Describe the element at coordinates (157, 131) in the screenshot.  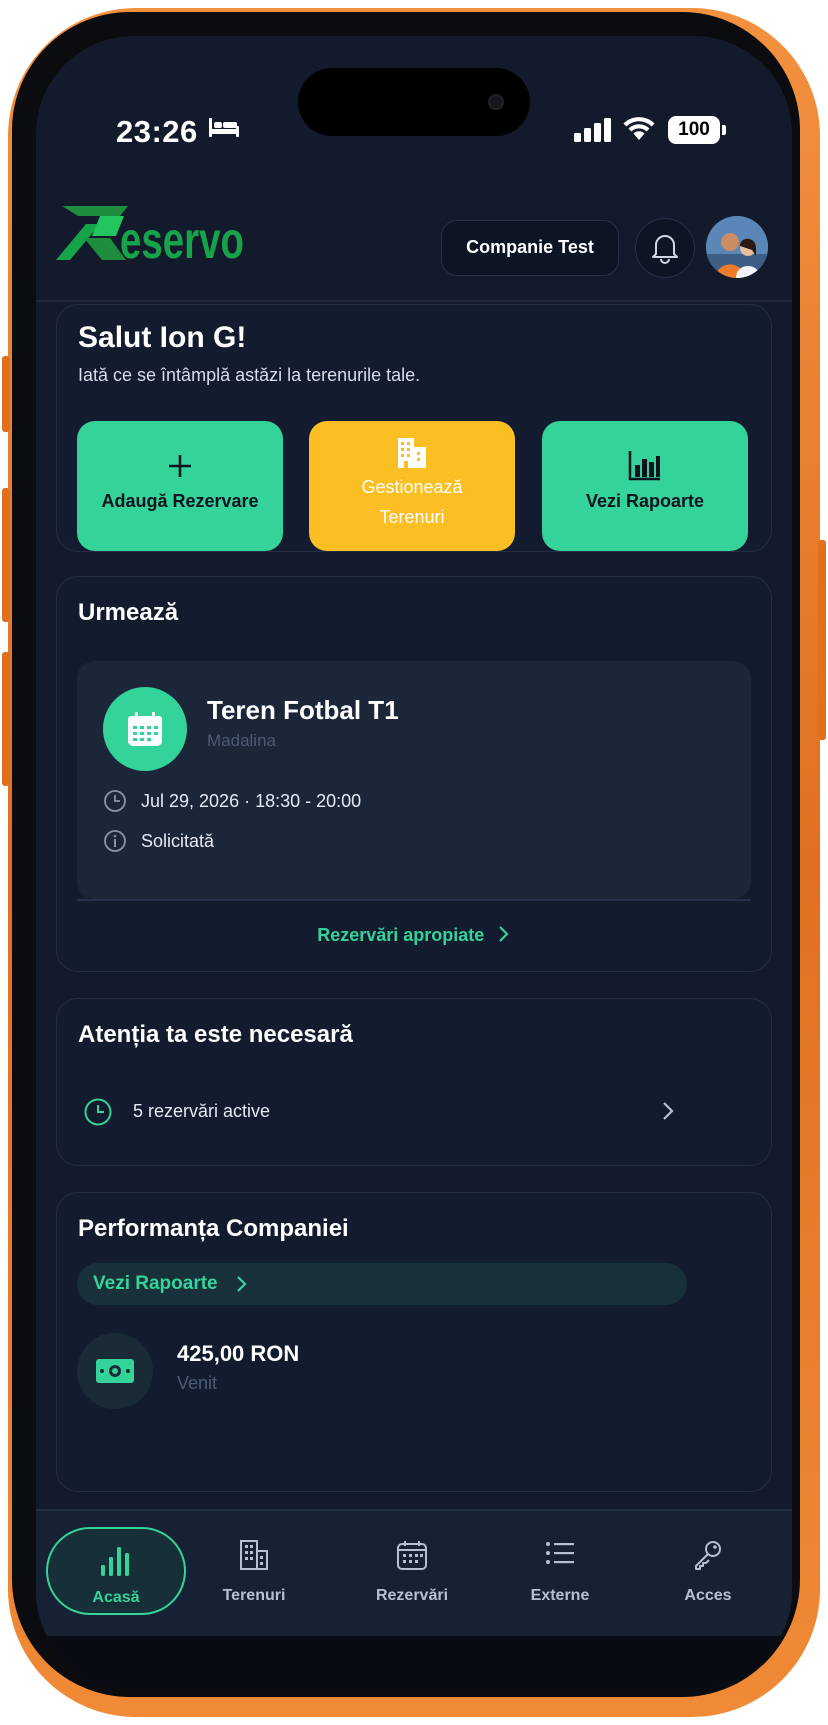
I see `status-time: 23:26` at that location.